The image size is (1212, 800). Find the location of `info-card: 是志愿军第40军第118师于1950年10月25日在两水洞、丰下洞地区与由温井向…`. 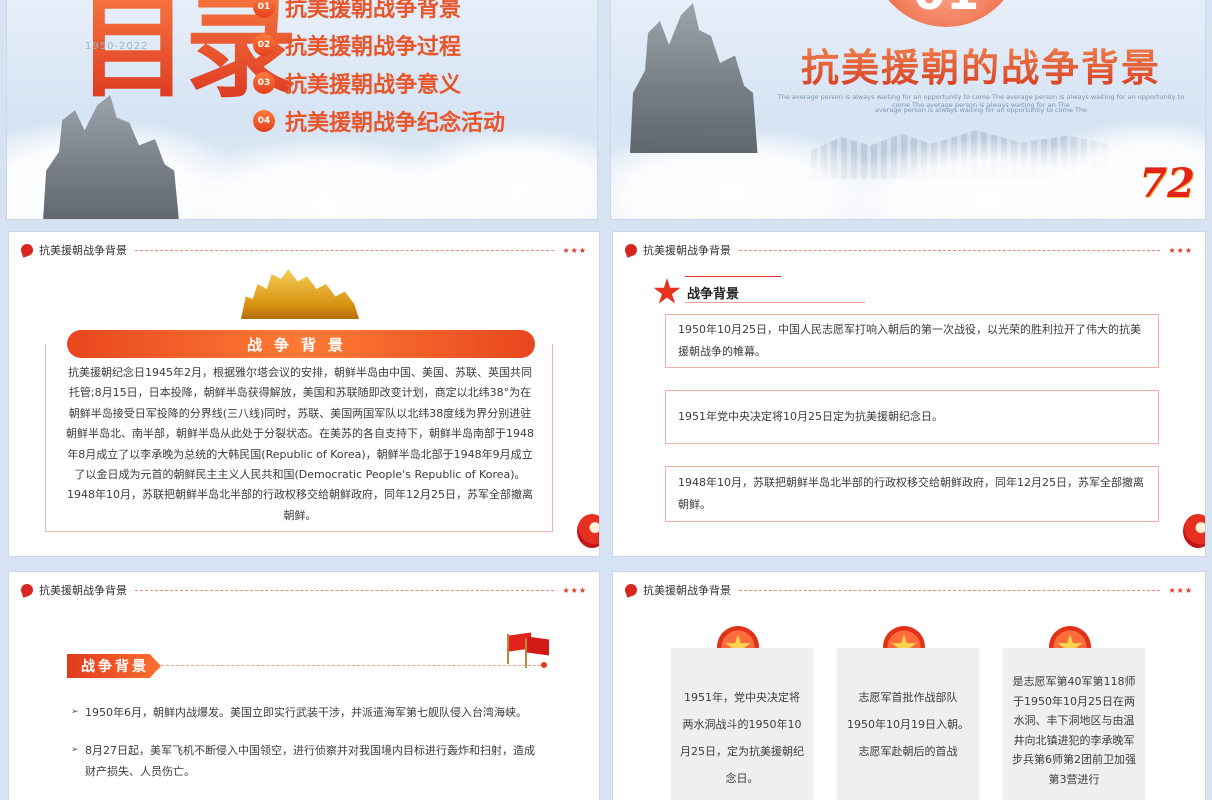

info-card: 是志愿军第40军第118师于1950年10月25日在两水洞、丰下洞地区与由温井向… is located at coordinates (1074, 724).